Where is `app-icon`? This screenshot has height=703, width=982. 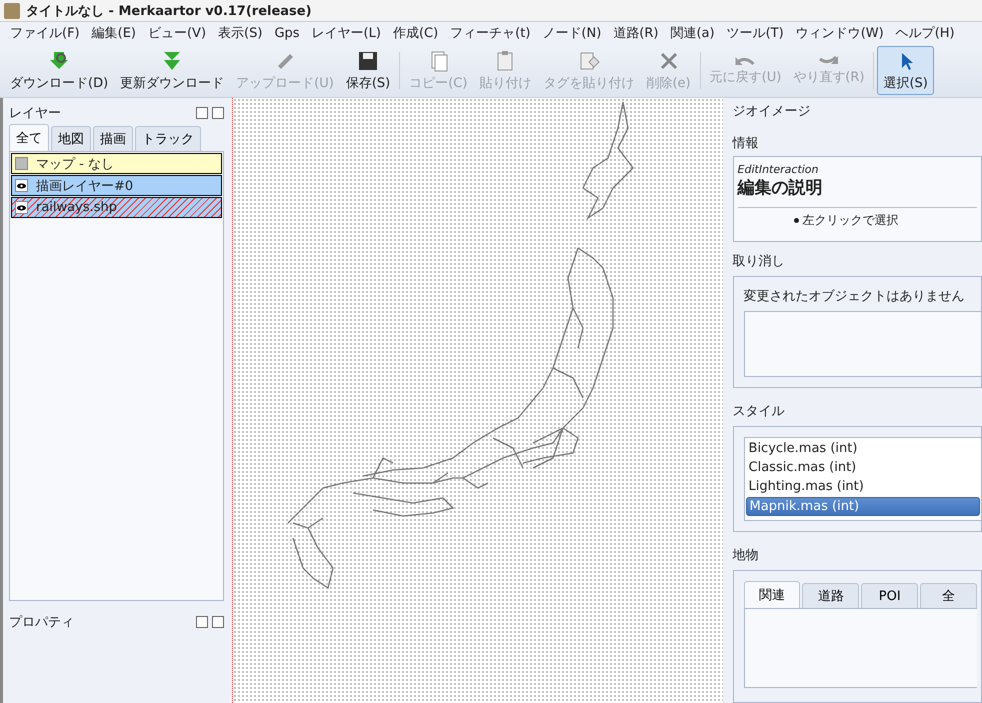 app-icon is located at coordinates (12, 10).